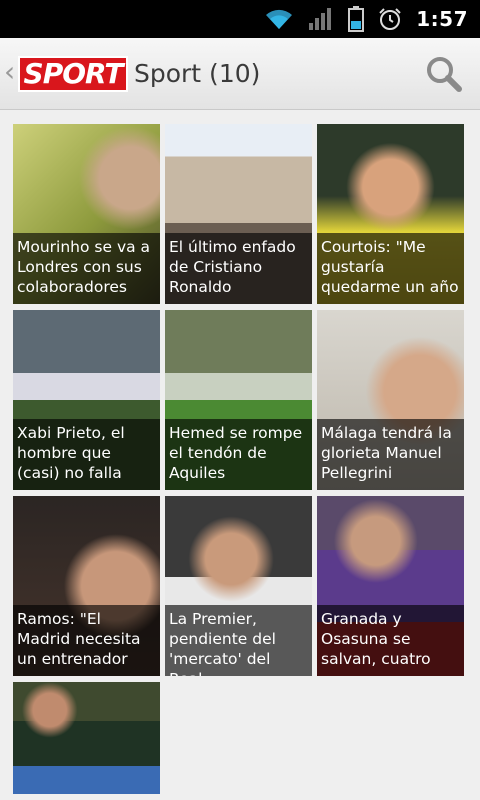 The width and height of the screenshot is (480, 800). What do you see at coordinates (240, 19) in the screenshot?
I see `status-bar: 1:57` at bounding box center [240, 19].